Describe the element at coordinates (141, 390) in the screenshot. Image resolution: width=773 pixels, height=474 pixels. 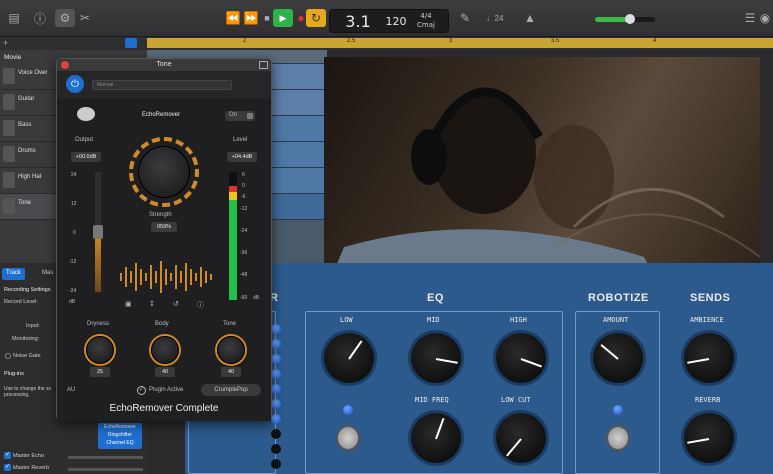
I see `plugin-active-check-icon: ✓` at that location.